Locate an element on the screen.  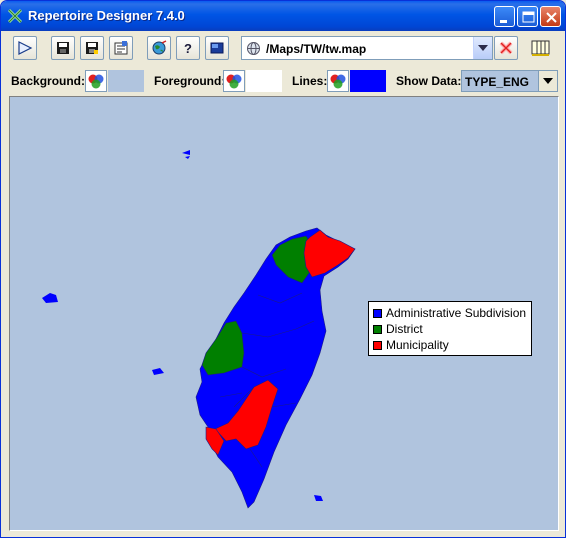
run-button is located at coordinates (25, 48).